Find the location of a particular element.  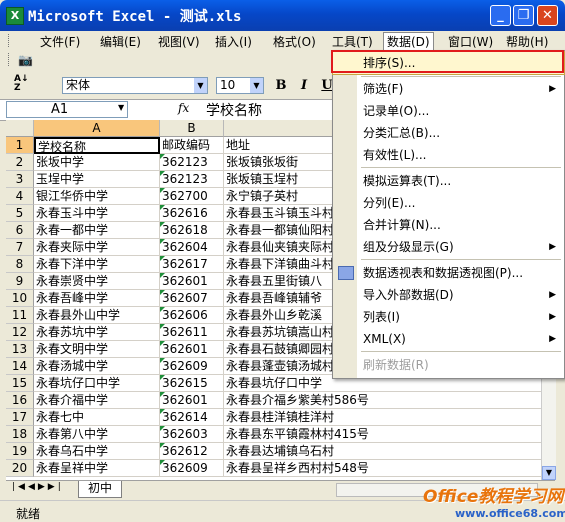

data-menu-item: 组及分级显示(G) ▶ is located at coordinates (448, 247).